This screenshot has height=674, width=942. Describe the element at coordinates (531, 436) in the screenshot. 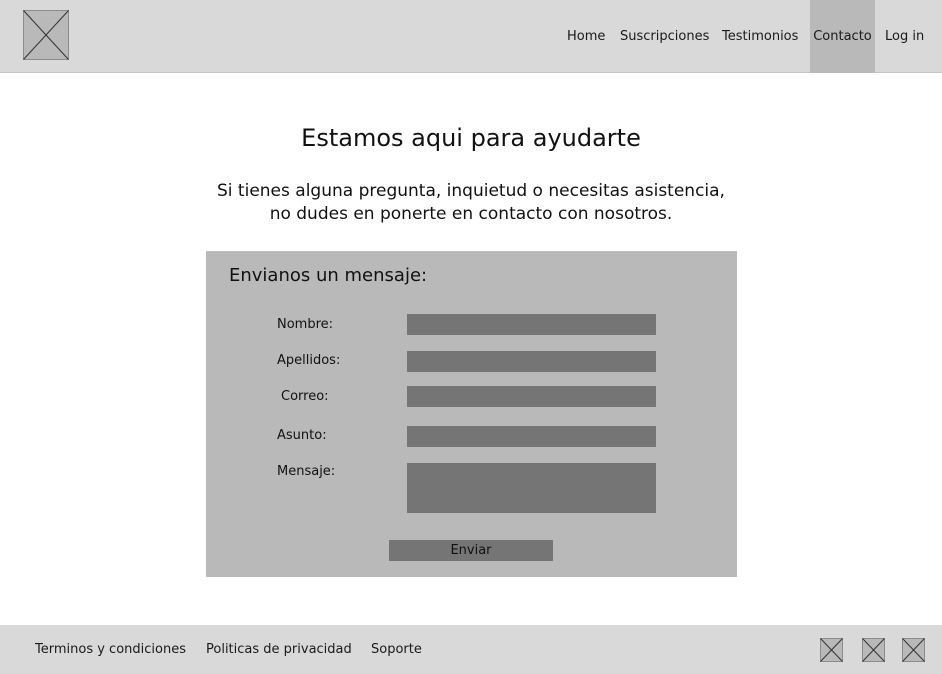

I see `asunto-field` at that location.